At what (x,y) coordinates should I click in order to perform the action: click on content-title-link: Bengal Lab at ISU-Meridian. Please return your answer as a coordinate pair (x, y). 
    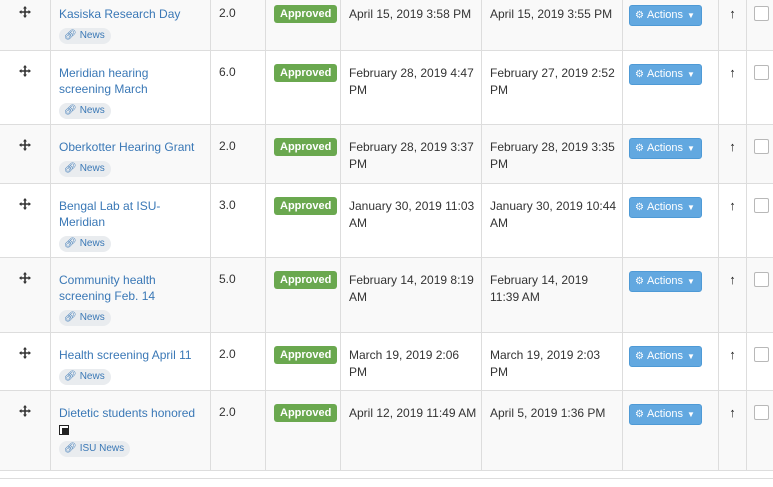
    Looking at the image, I should click on (130, 214).